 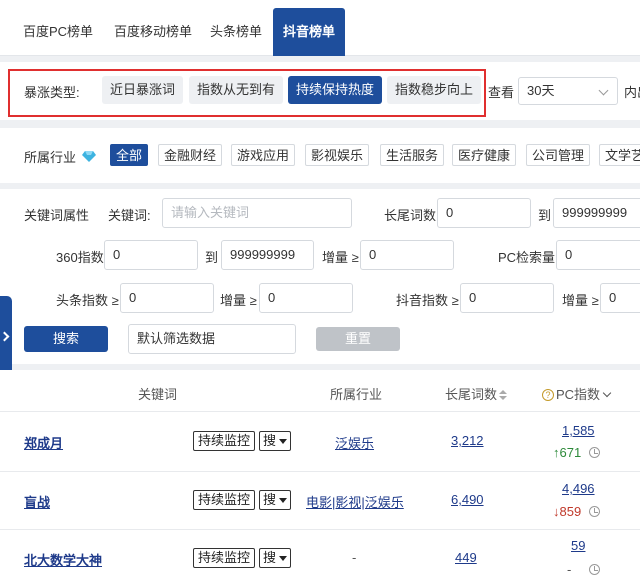 I want to click on header-longtail: 长尾词数, so click(x=476, y=393).